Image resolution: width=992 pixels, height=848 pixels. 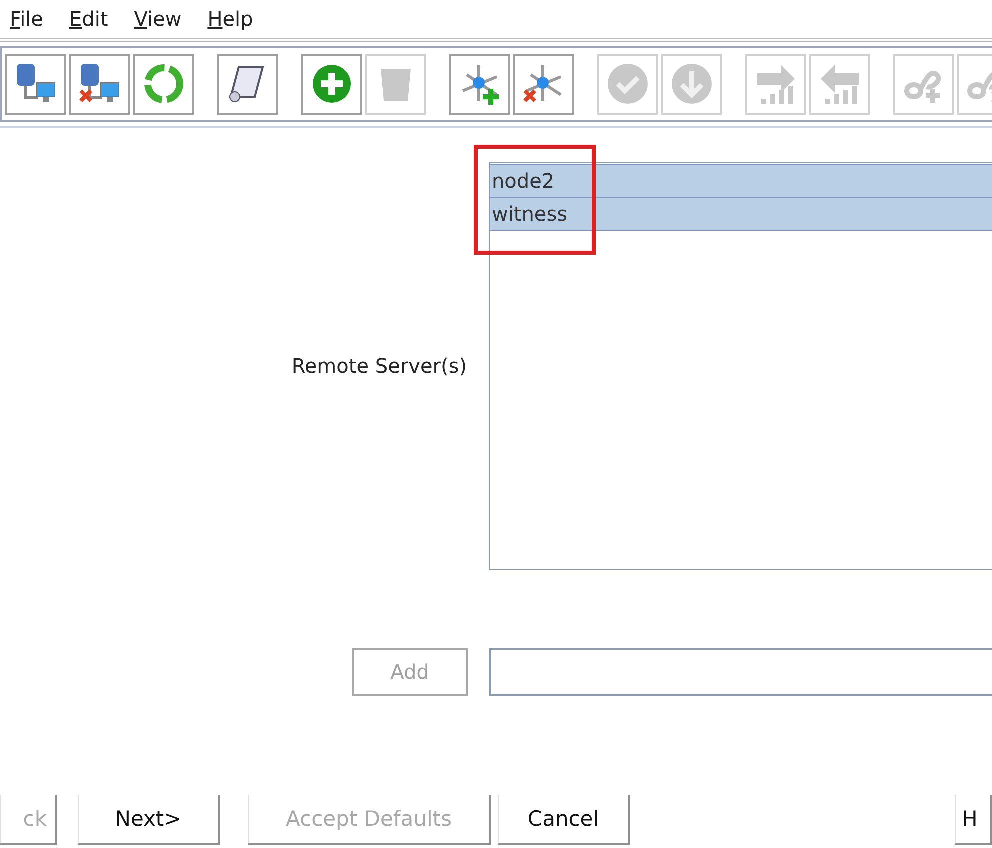 What do you see at coordinates (88, 19) in the screenshot?
I see `menu-item: Edit` at bounding box center [88, 19].